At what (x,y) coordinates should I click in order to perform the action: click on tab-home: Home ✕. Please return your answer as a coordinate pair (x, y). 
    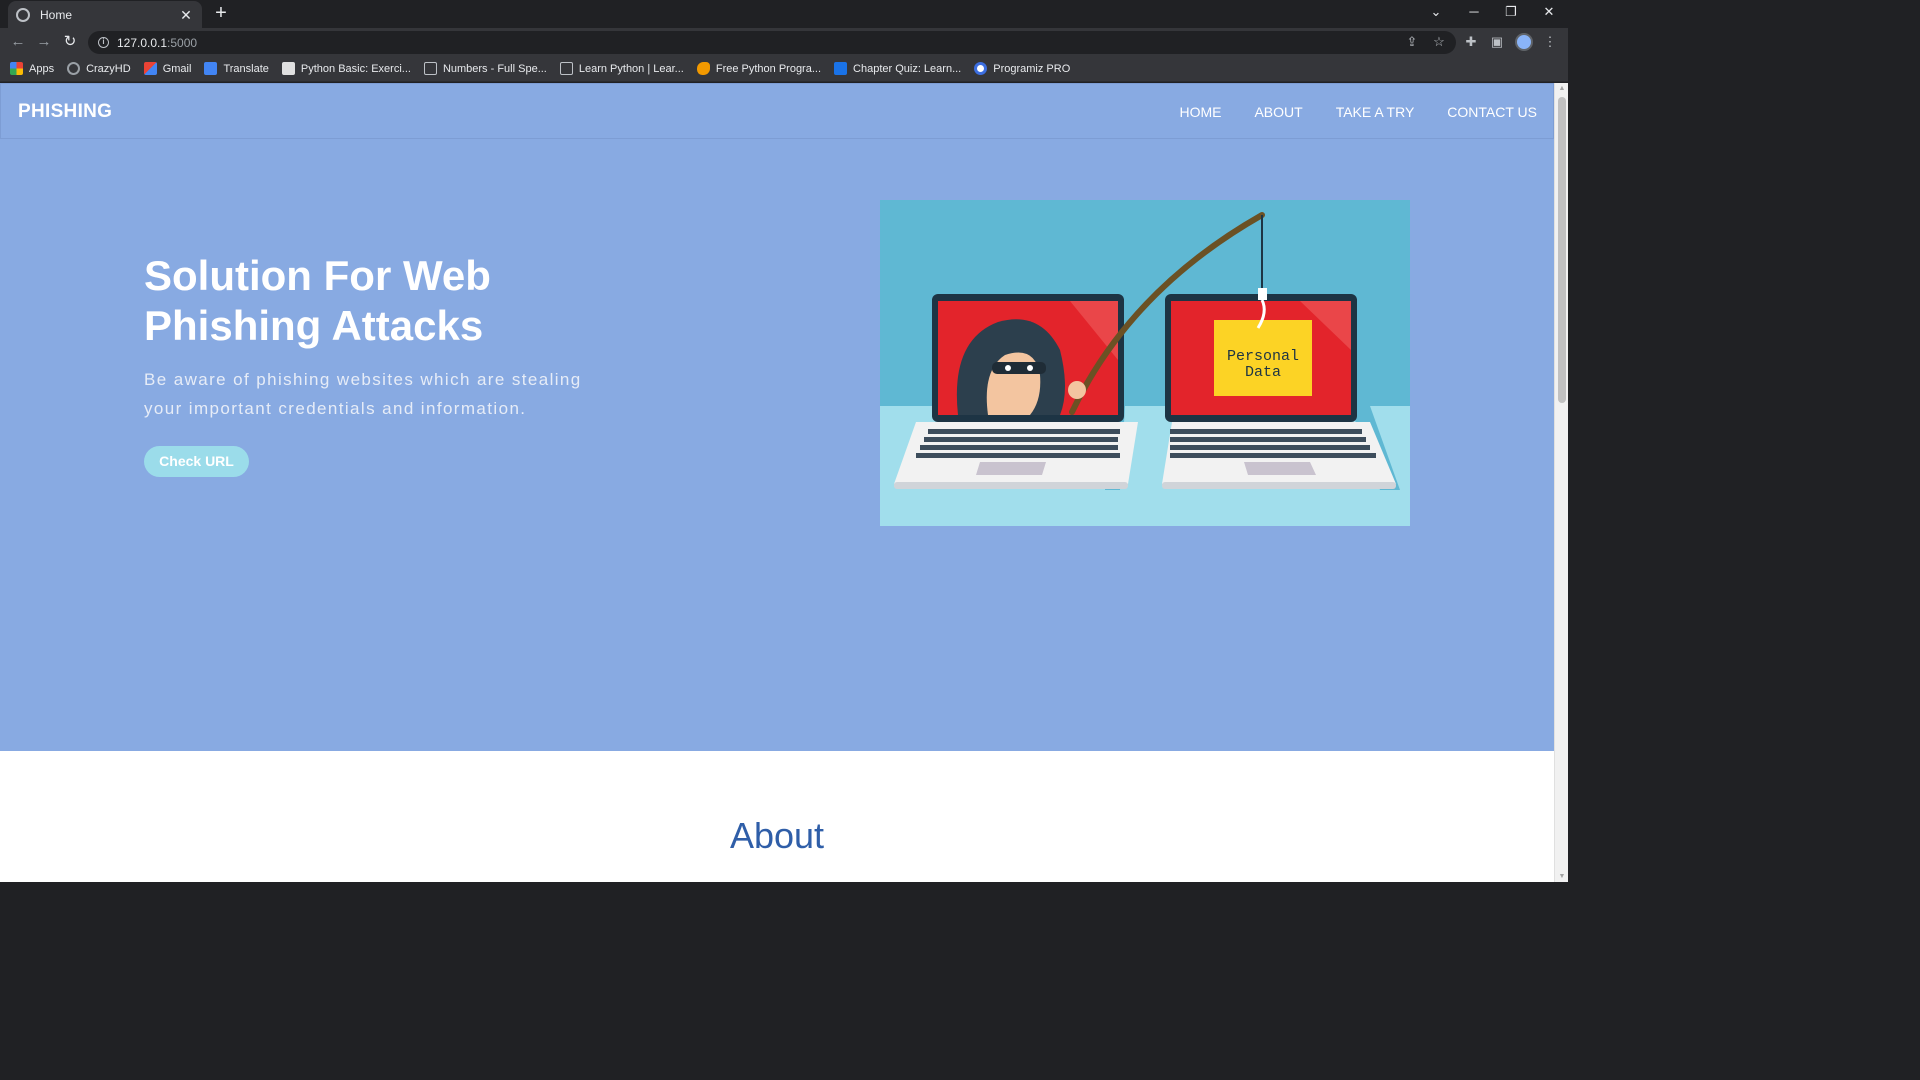
    Looking at the image, I should click on (105, 14).